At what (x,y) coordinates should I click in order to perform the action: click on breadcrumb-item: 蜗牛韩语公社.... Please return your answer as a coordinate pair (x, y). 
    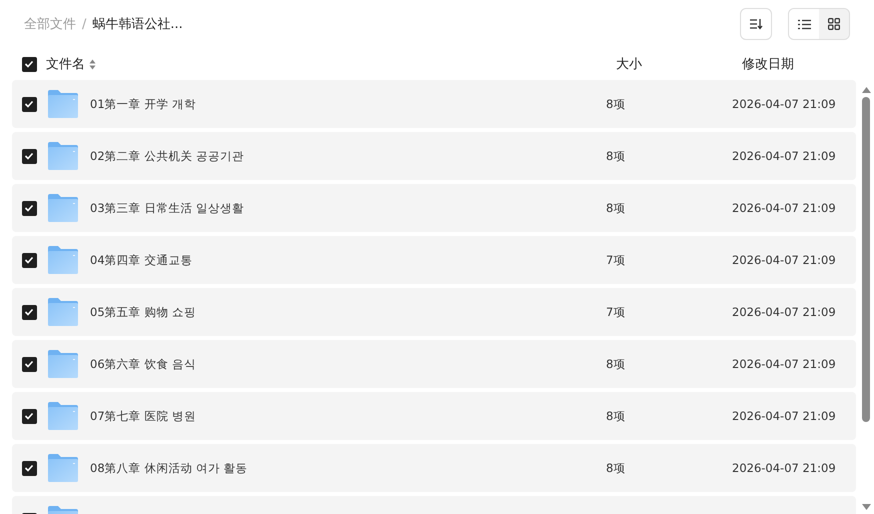
    Looking at the image, I should click on (137, 24).